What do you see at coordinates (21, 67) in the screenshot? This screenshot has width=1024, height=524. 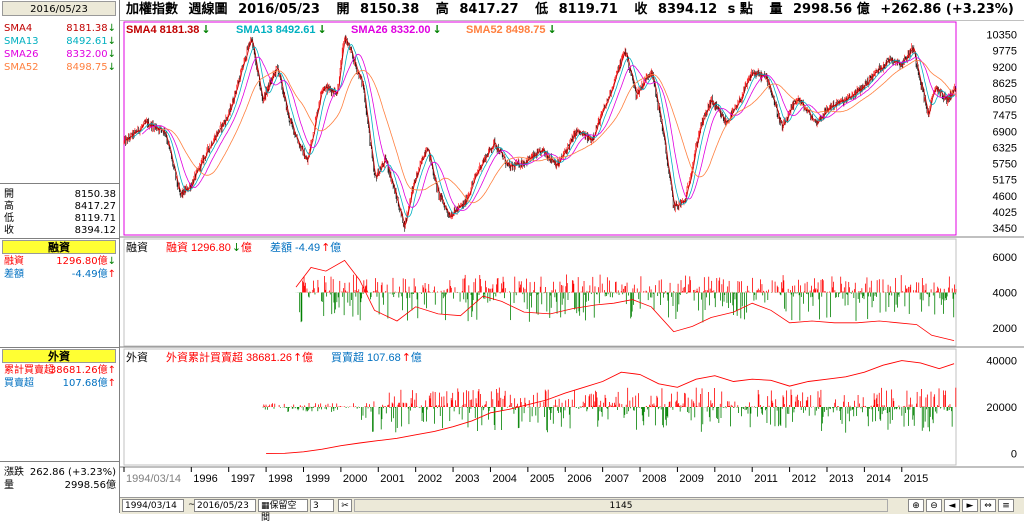 I see `sma52-label: SMA52` at bounding box center [21, 67].